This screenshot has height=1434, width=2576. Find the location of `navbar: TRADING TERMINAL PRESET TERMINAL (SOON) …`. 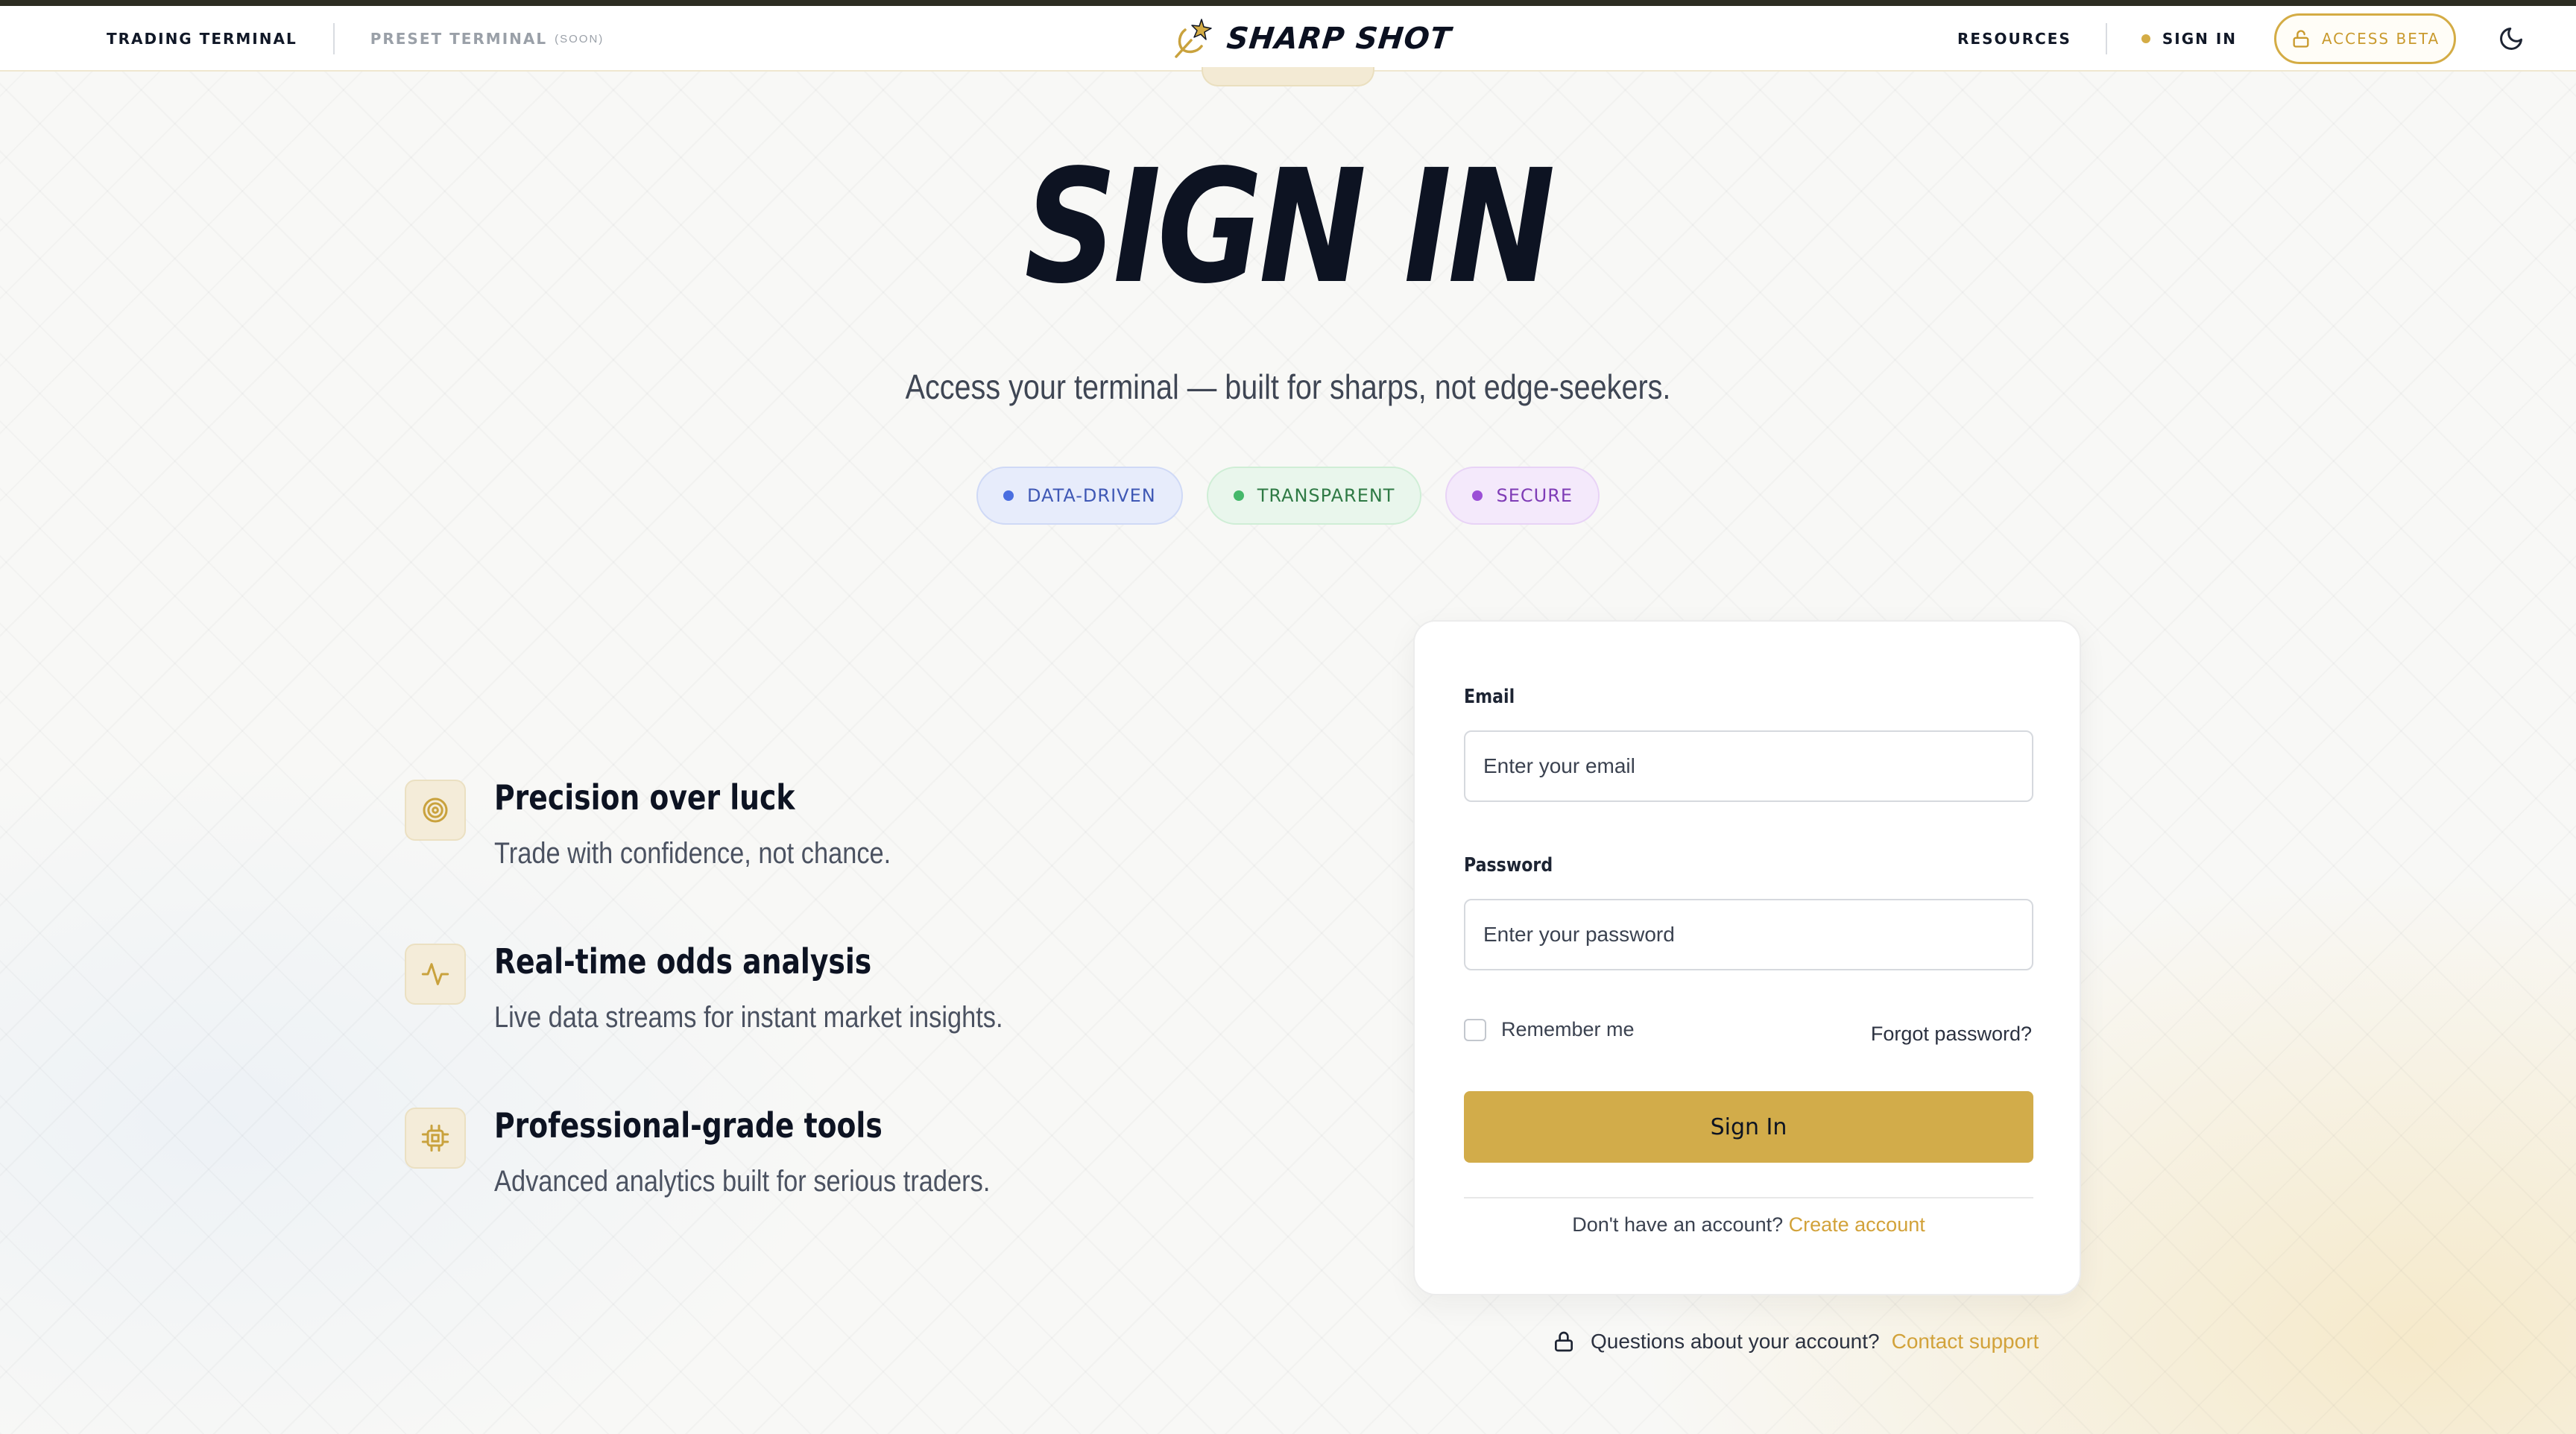

navbar: TRADING TERMINAL PRESET TERMINAL (SOON) … is located at coordinates (1288, 39).